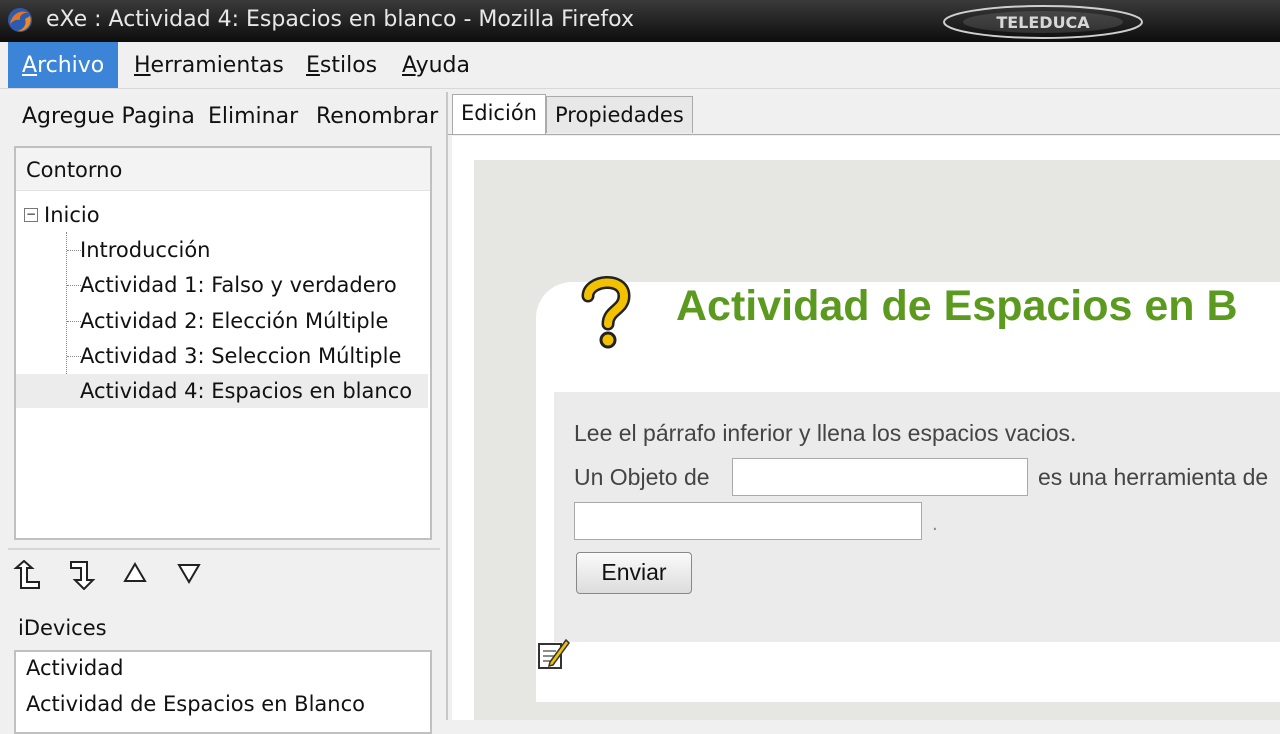 Image resolution: width=1280 pixels, height=734 pixels. Describe the element at coordinates (864, 134) in the screenshot. I see `tab-divider` at that location.